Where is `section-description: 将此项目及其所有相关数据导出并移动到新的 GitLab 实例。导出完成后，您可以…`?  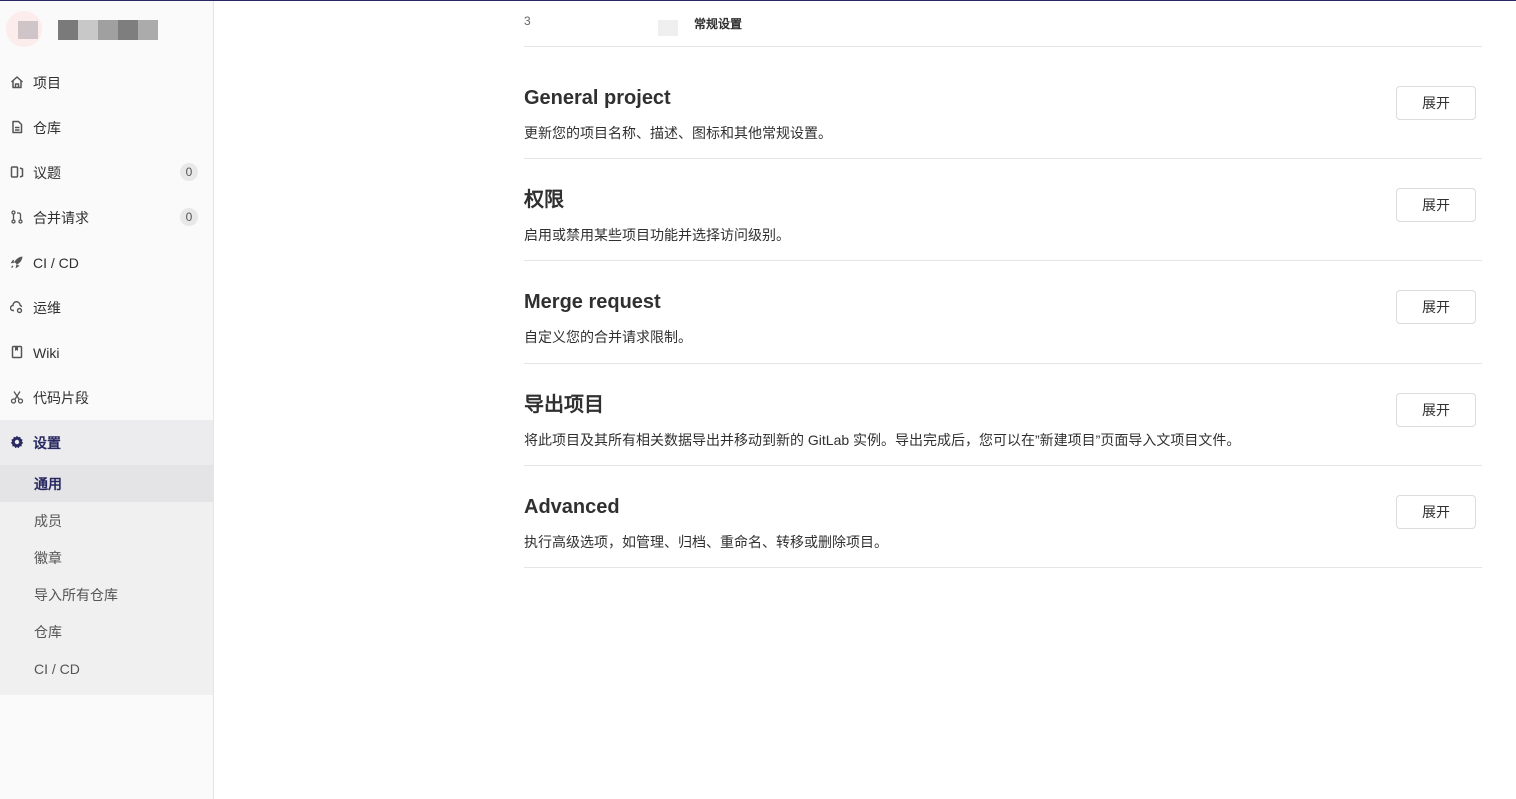
section-description: 将此项目及其所有相关数据导出并移动到新的 GitLab 实例。导出完成后，您可以… is located at coordinates (882, 440).